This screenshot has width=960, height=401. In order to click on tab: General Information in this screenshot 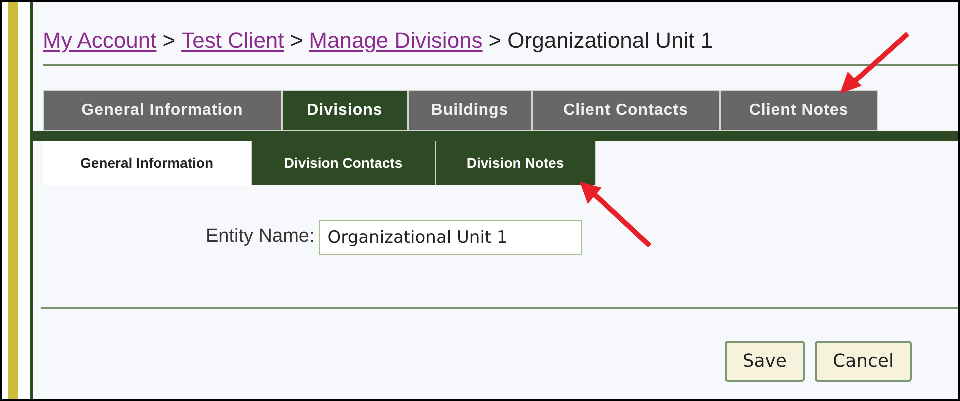, I will do `click(162, 110)`.